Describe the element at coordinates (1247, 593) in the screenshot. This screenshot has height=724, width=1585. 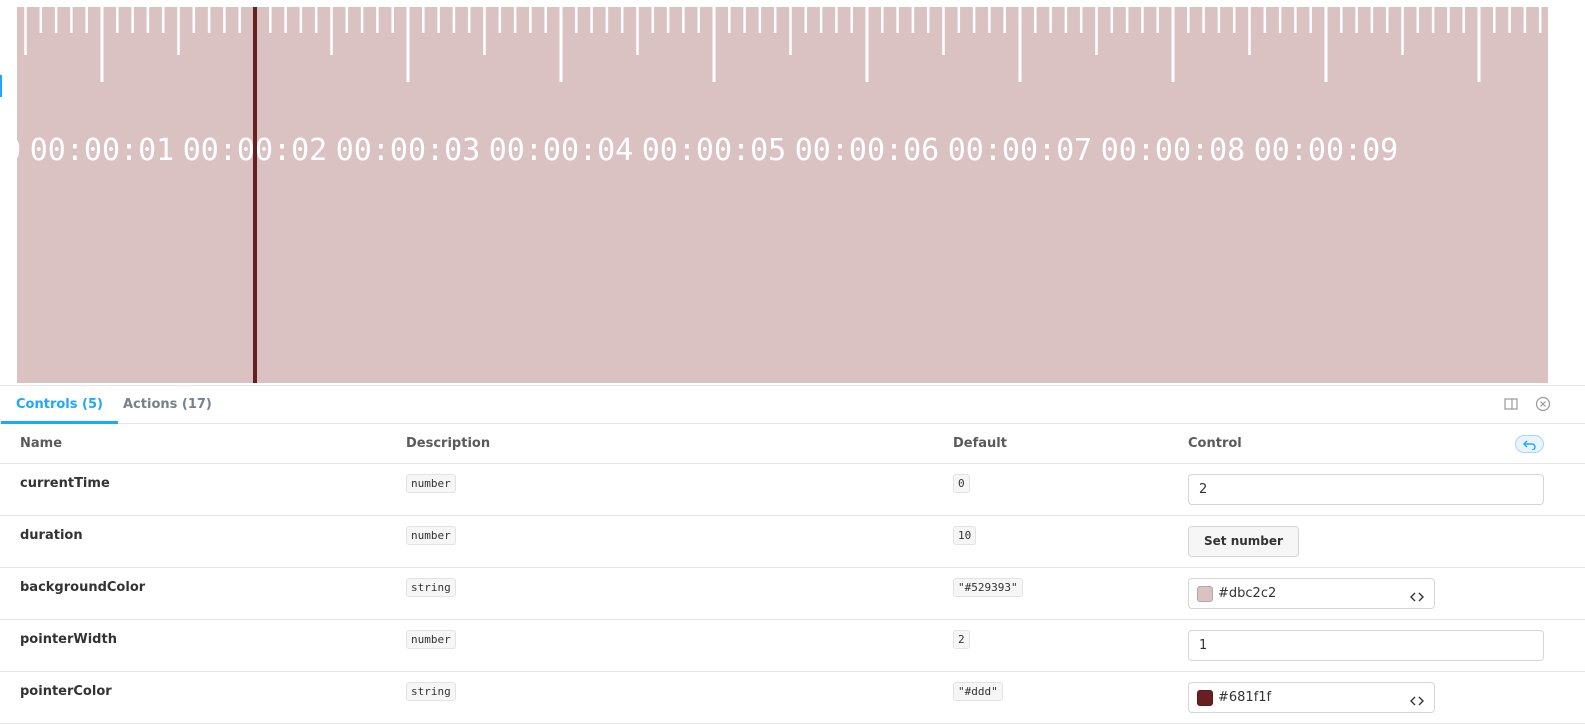
I see `color-value: #dbc2c2` at that location.